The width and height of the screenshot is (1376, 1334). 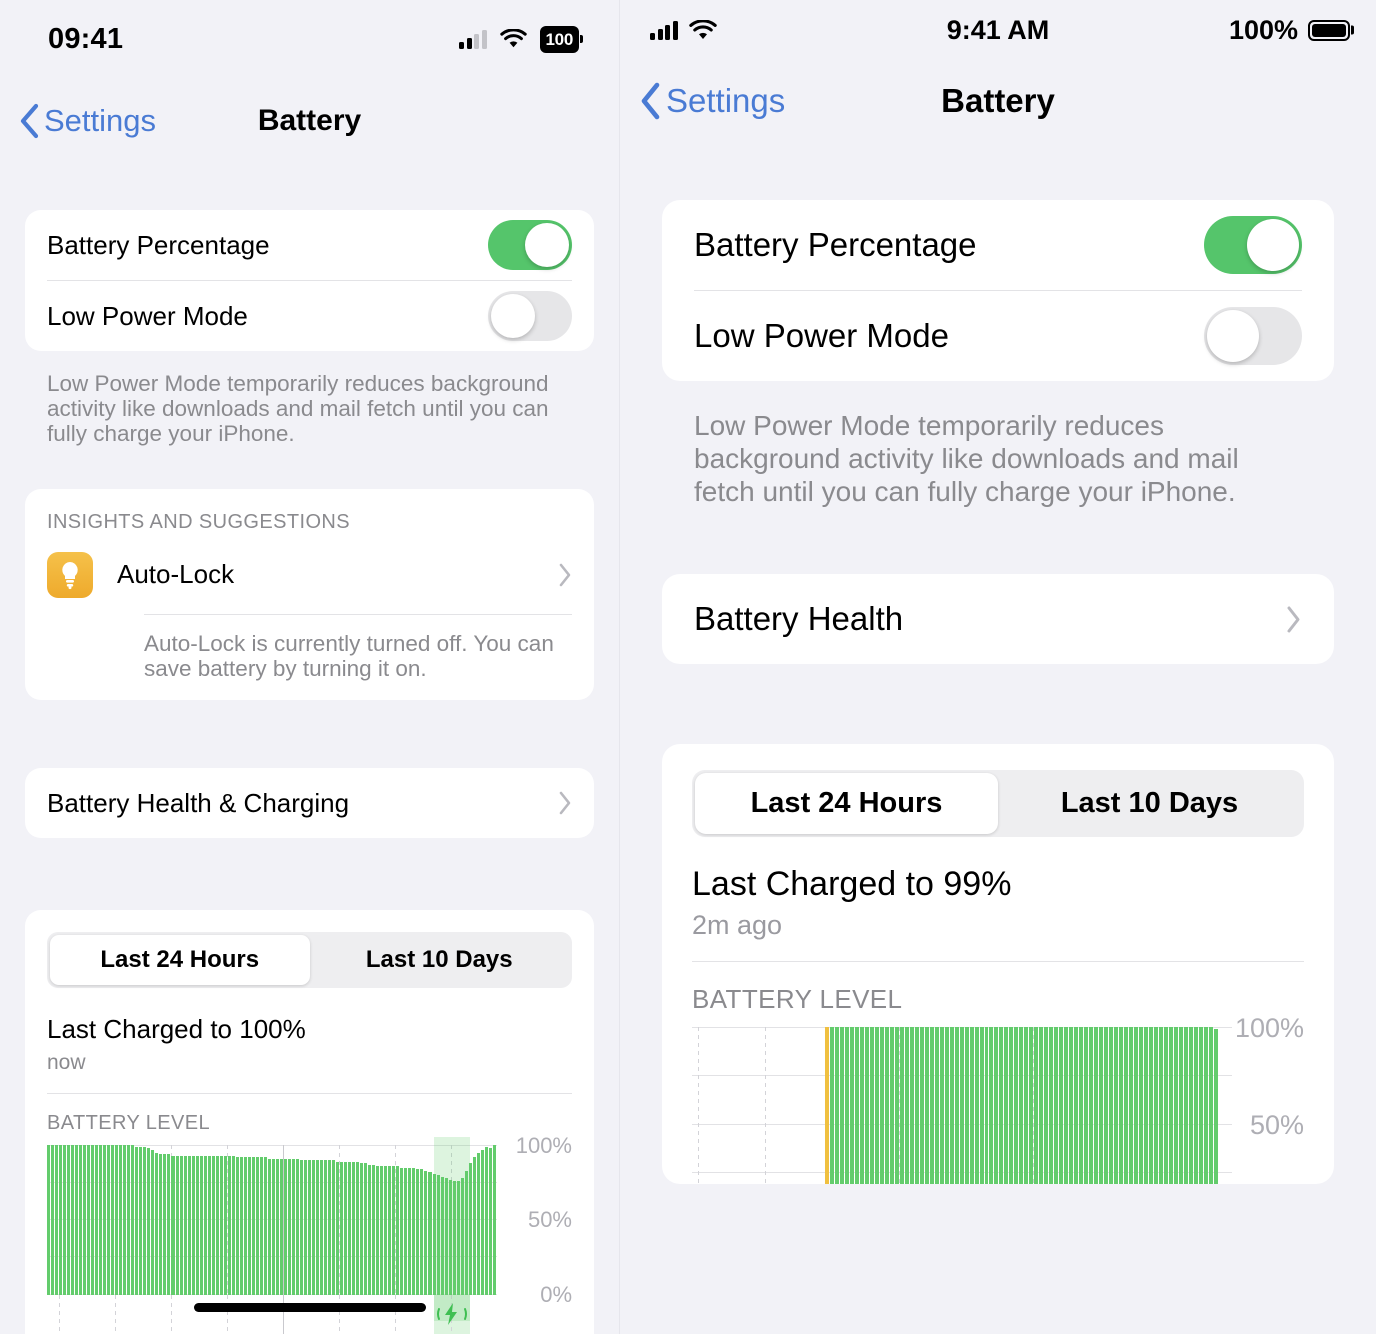 What do you see at coordinates (737, 925) in the screenshot?
I see `last-charged-time: 2m ago` at bounding box center [737, 925].